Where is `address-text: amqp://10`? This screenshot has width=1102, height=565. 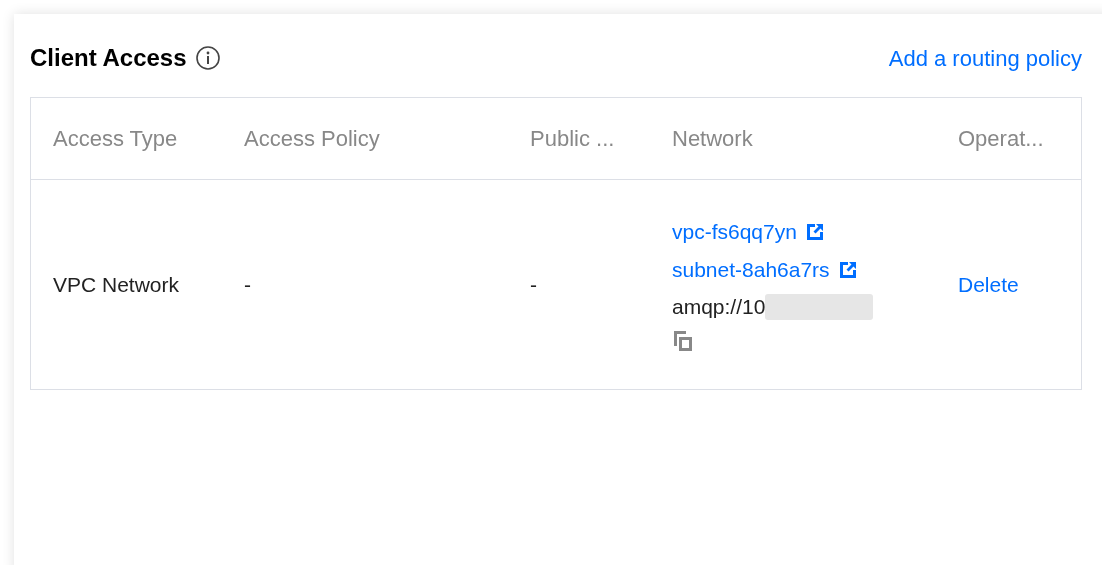
address-text: amqp://10 is located at coordinates (719, 307).